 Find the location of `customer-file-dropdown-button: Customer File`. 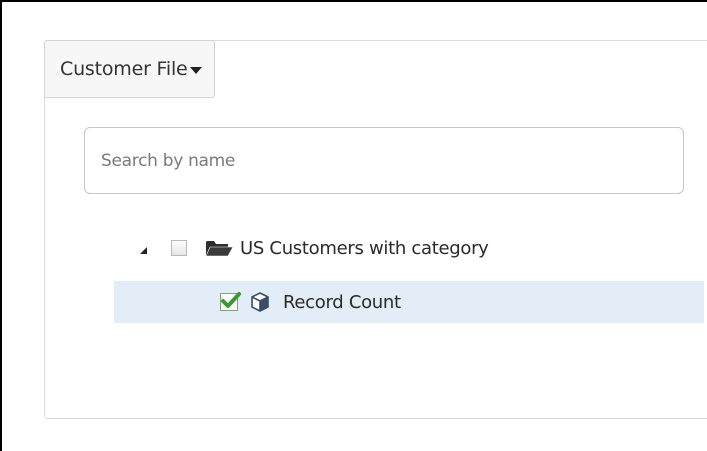

customer-file-dropdown-button: Customer File is located at coordinates (129, 69).